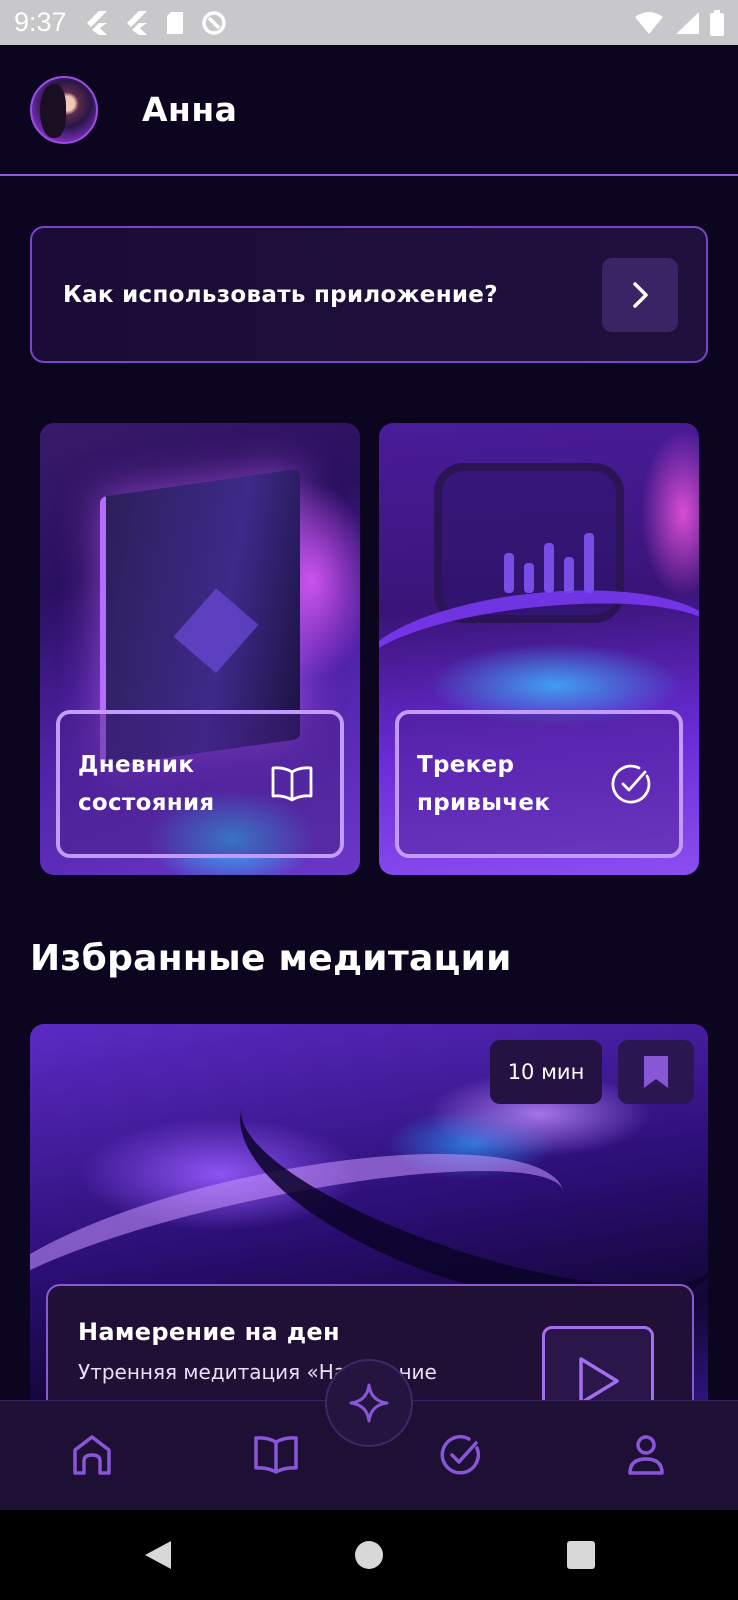 This screenshot has width=738, height=1600. I want to click on system-navigation-bar, so click(369, 1555).